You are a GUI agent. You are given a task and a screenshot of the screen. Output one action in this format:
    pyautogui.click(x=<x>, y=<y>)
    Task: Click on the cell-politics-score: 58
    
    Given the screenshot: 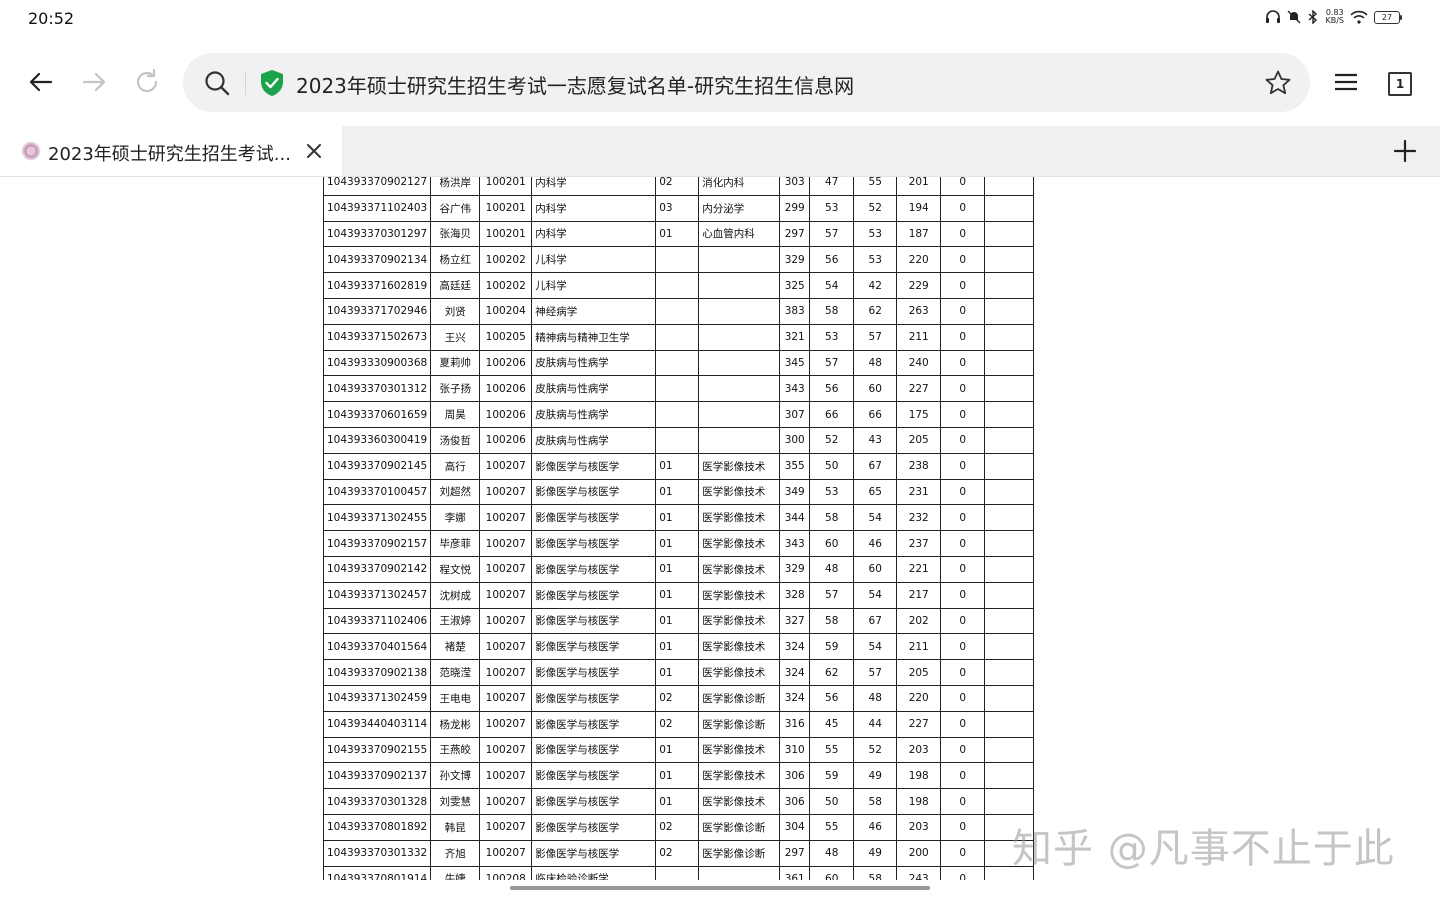 What is the action you would take?
    pyautogui.click(x=832, y=311)
    